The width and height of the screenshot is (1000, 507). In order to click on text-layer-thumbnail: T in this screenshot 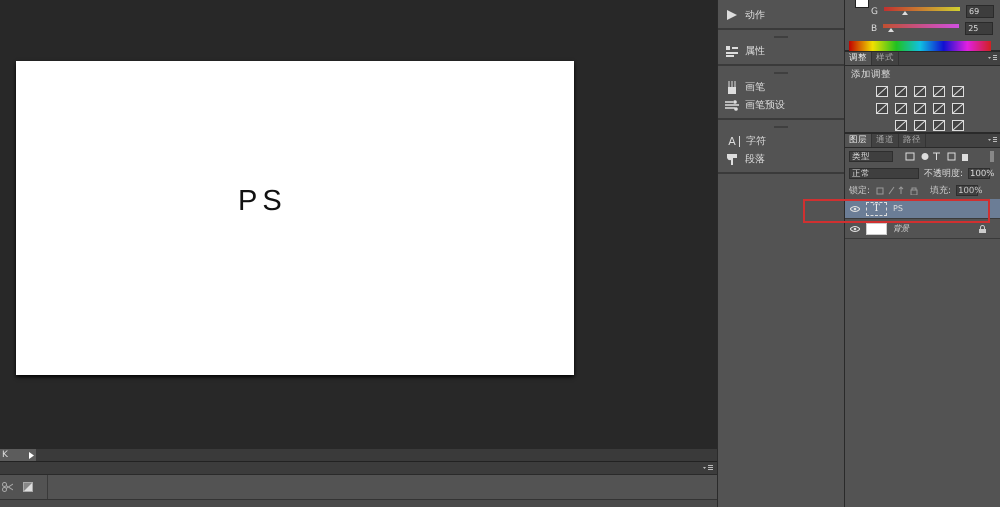, I will do `click(876, 209)`.